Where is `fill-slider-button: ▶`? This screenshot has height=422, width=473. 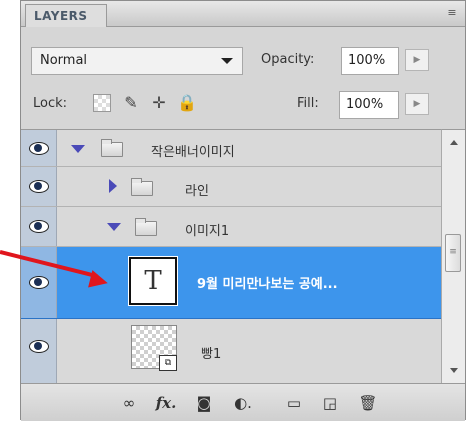
fill-slider-button: ▶ is located at coordinates (417, 104).